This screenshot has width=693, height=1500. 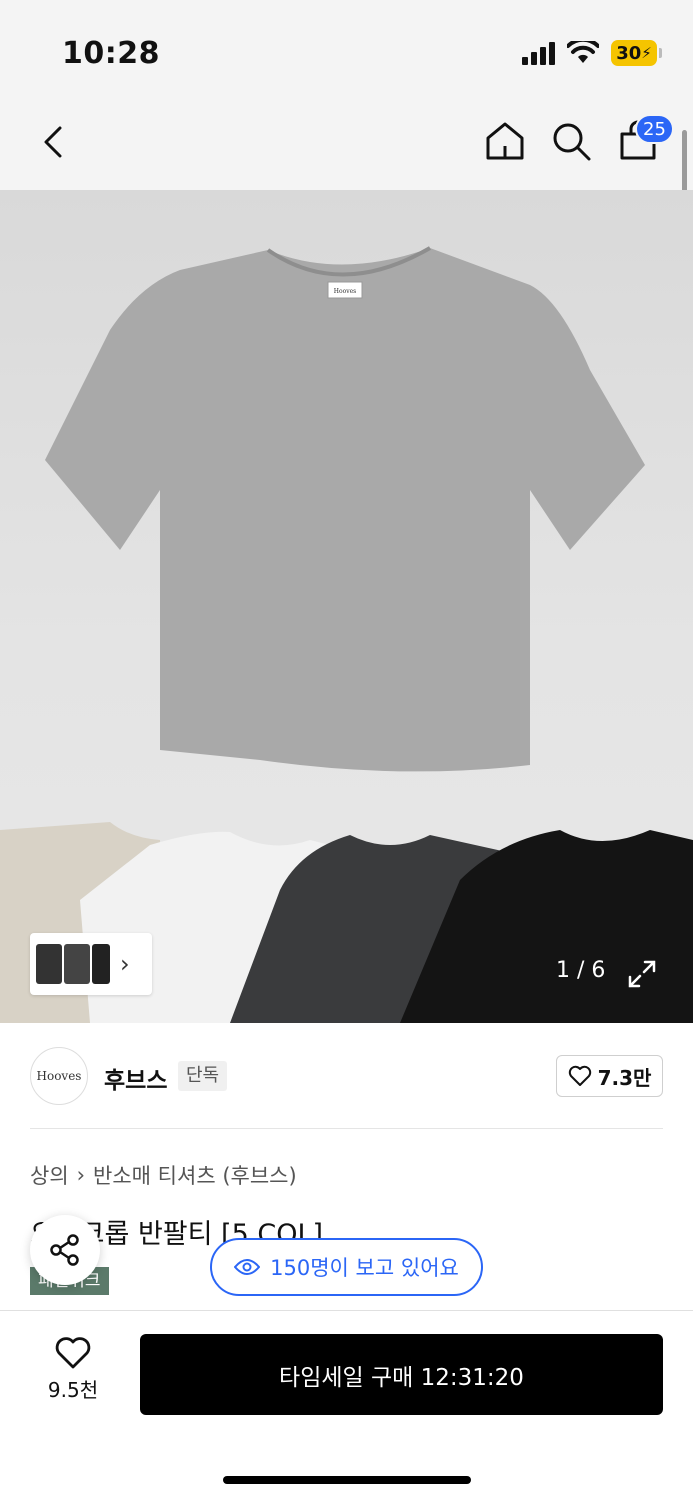 What do you see at coordinates (642, 974) in the screenshot?
I see `expand-icon` at bounding box center [642, 974].